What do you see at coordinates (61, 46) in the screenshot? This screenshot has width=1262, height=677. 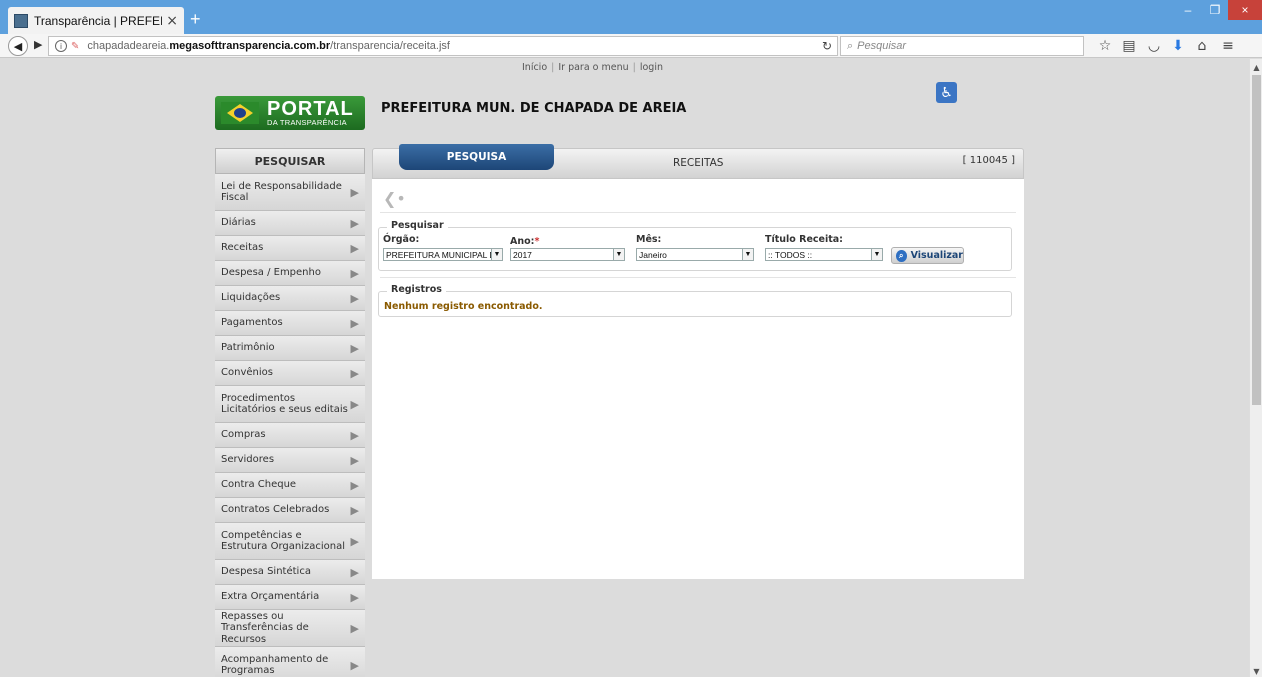 I see `info-icon: i` at bounding box center [61, 46].